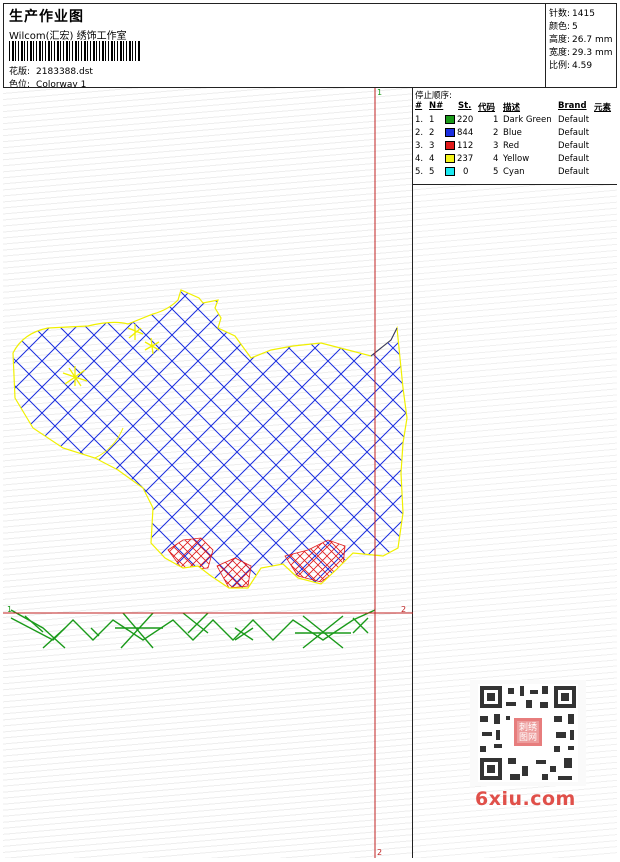 The height and width of the screenshot is (862, 620). What do you see at coordinates (496, 146) in the screenshot?
I see `row-code: 3` at bounding box center [496, 146].